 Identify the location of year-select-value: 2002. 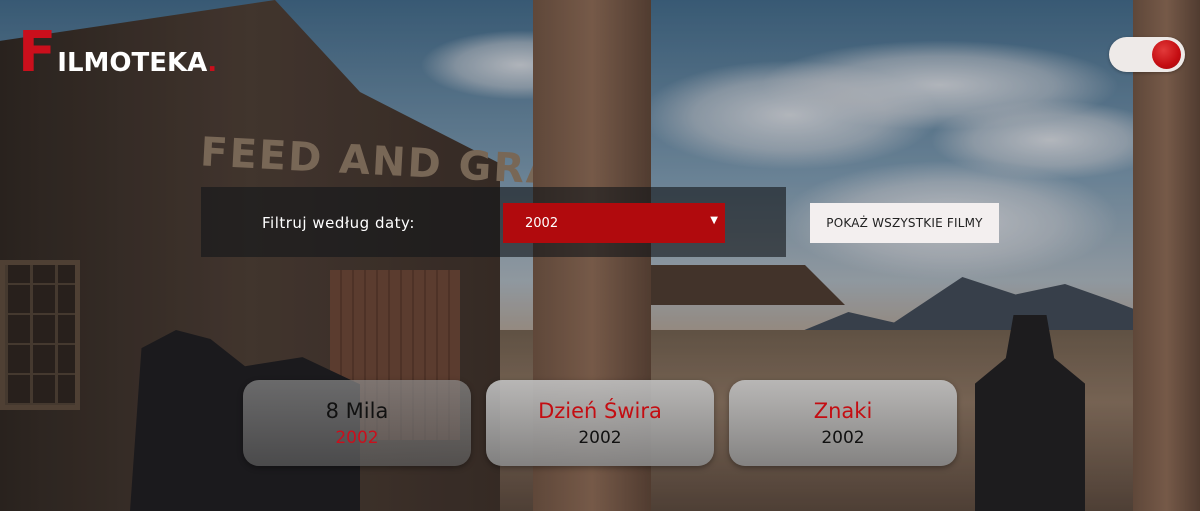
(542, 223).